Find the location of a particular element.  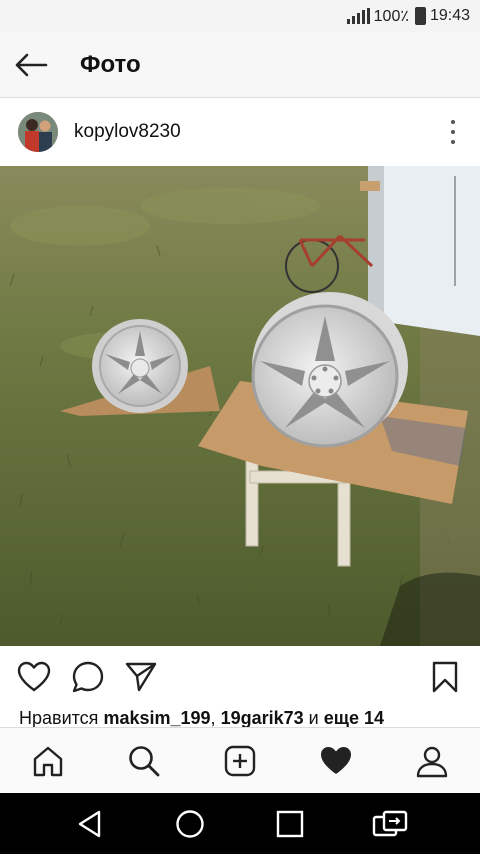

nav-recents-button is located at coordinates (290, 824).